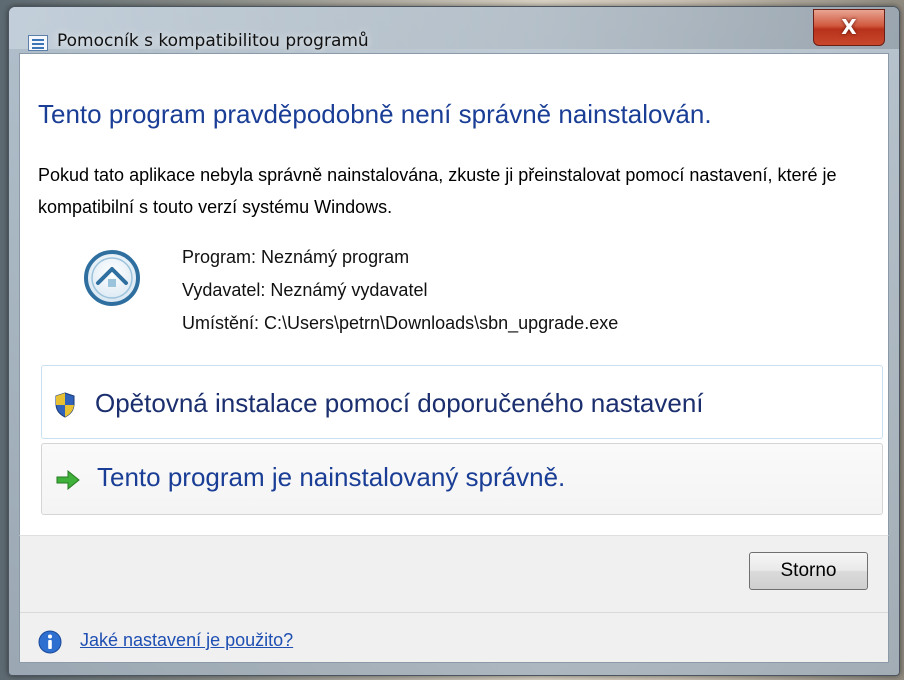 The image size is (904, 680). What do you see at coordinates (186, 640) in the screenshot?
I see `help-link: Jaké nastavení je použito?` at bounding box center [186, 640].